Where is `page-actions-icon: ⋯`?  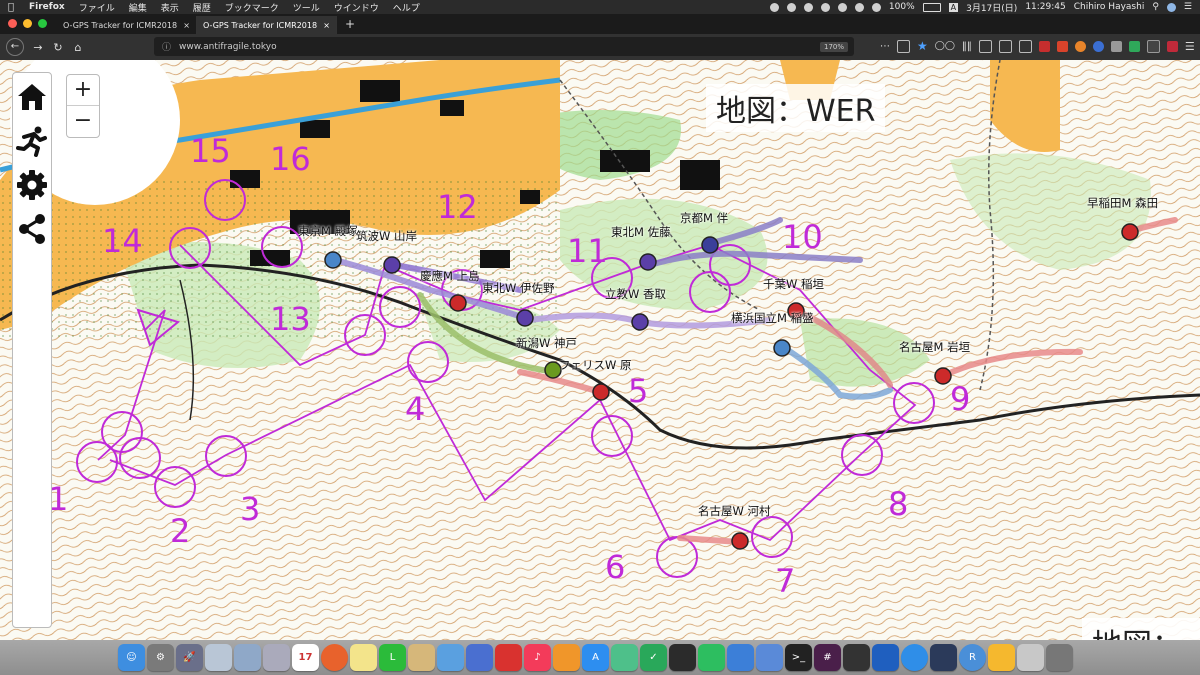
page-actions-icon: ⋯ is located at coordinates (885, 46).